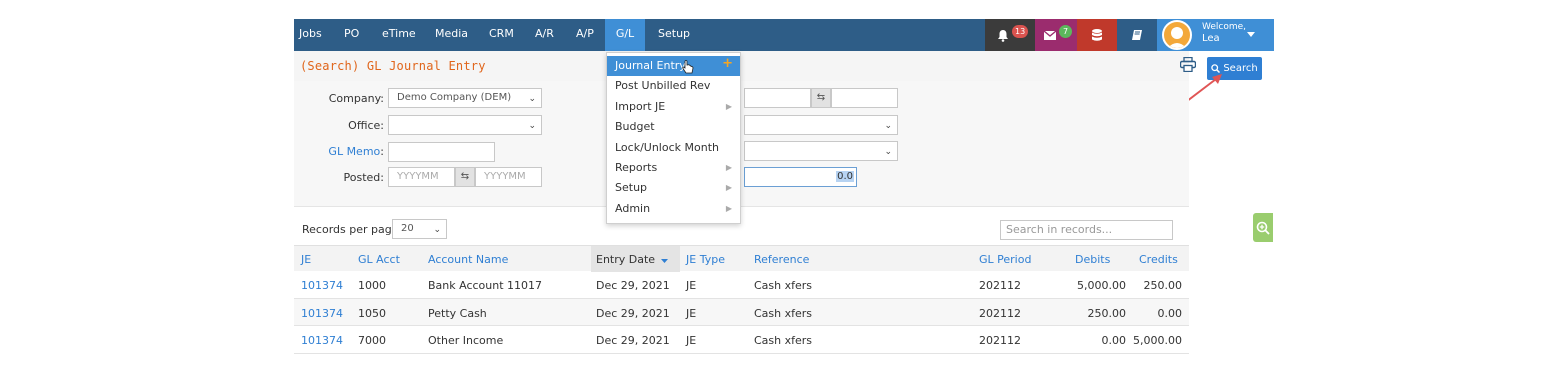 This screenshot has width=1542, height=375. What do you see at coordinates (310, 35) in the screenshot?
I see `nav-jobs: Jobs` at bounding box center [310, 35].